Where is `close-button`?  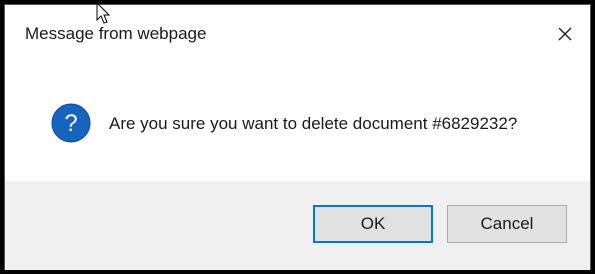 close-button is located at coordinates (565, 34).